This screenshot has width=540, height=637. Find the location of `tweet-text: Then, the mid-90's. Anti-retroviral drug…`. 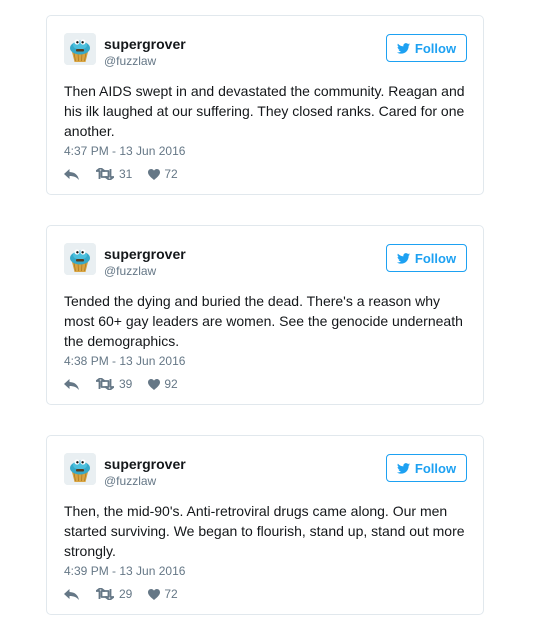

tweet-text: Then, the mid-90's. Anti-retroviral drug… is located at coordinates (264, 531).